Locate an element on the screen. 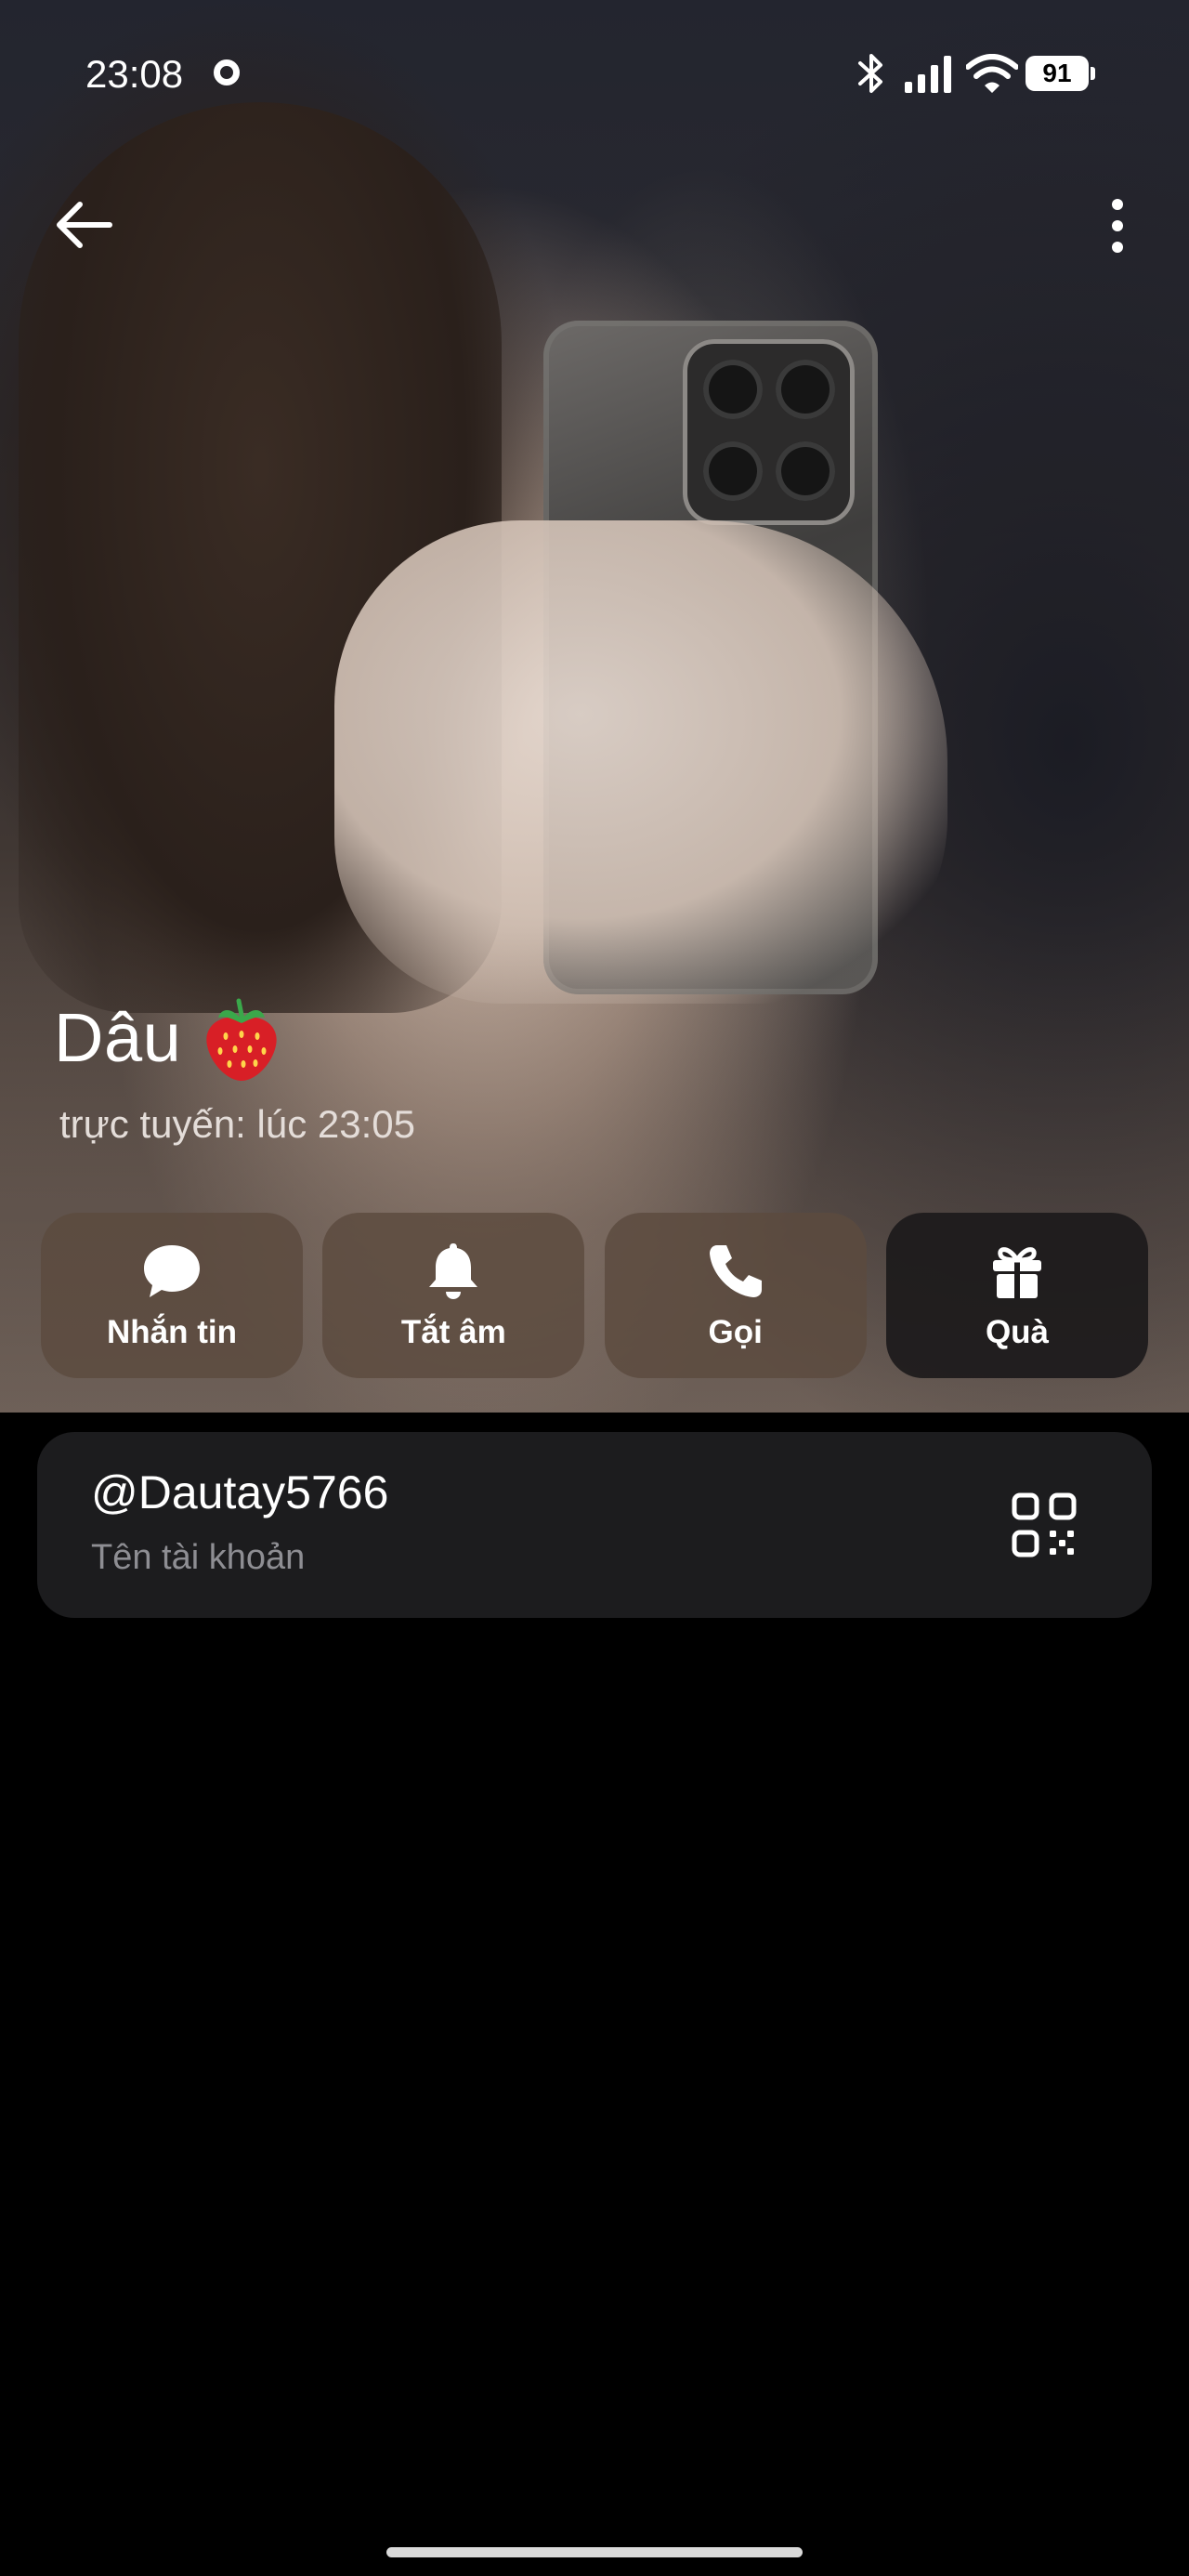 The width and height of the screenshot is (1189, 2576). phone-icon is located at coordinates (735, 1271).